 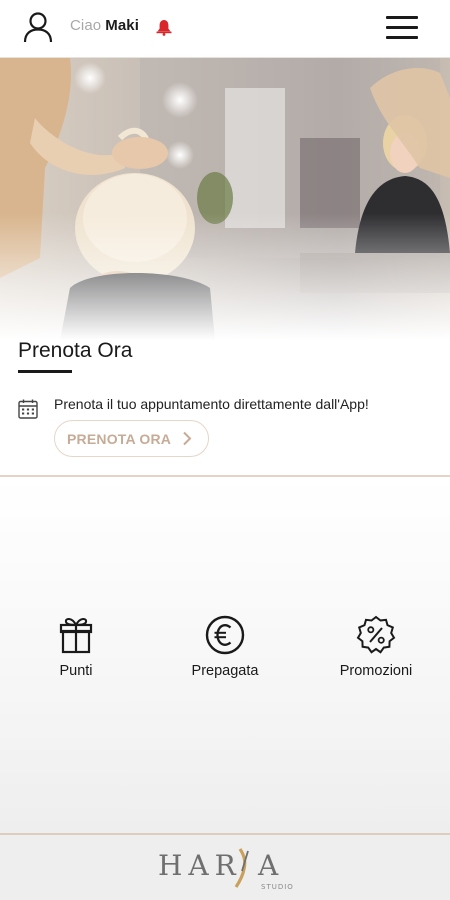 I want to click on svg-text: A, so click(x=268, y=865).